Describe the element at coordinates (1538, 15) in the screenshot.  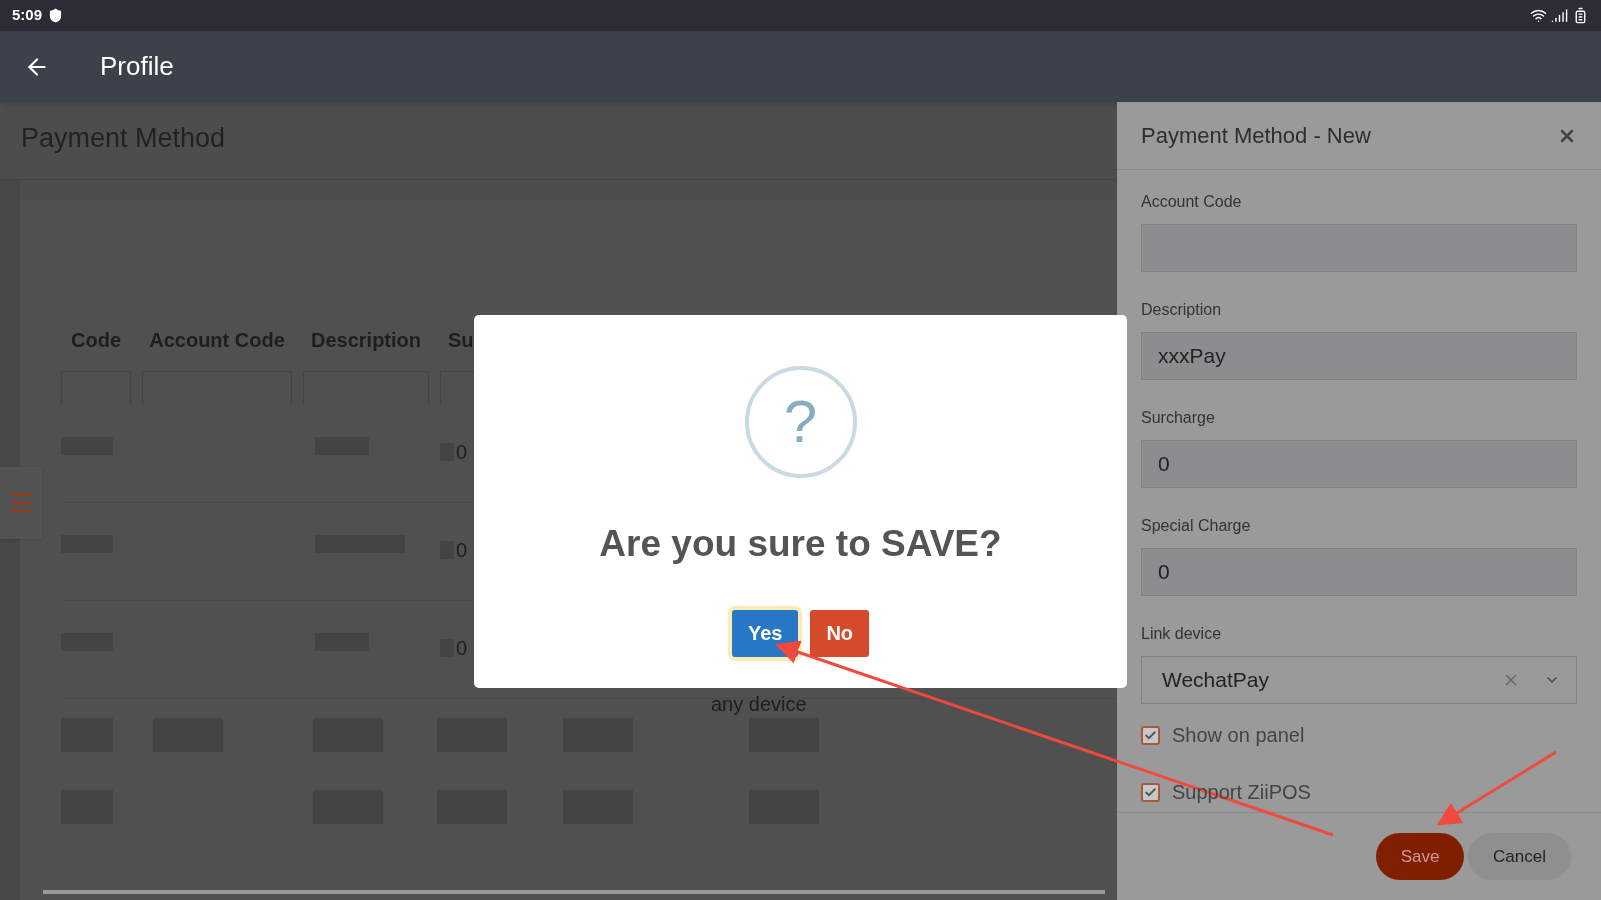
I see `wifi-icon` at that location.